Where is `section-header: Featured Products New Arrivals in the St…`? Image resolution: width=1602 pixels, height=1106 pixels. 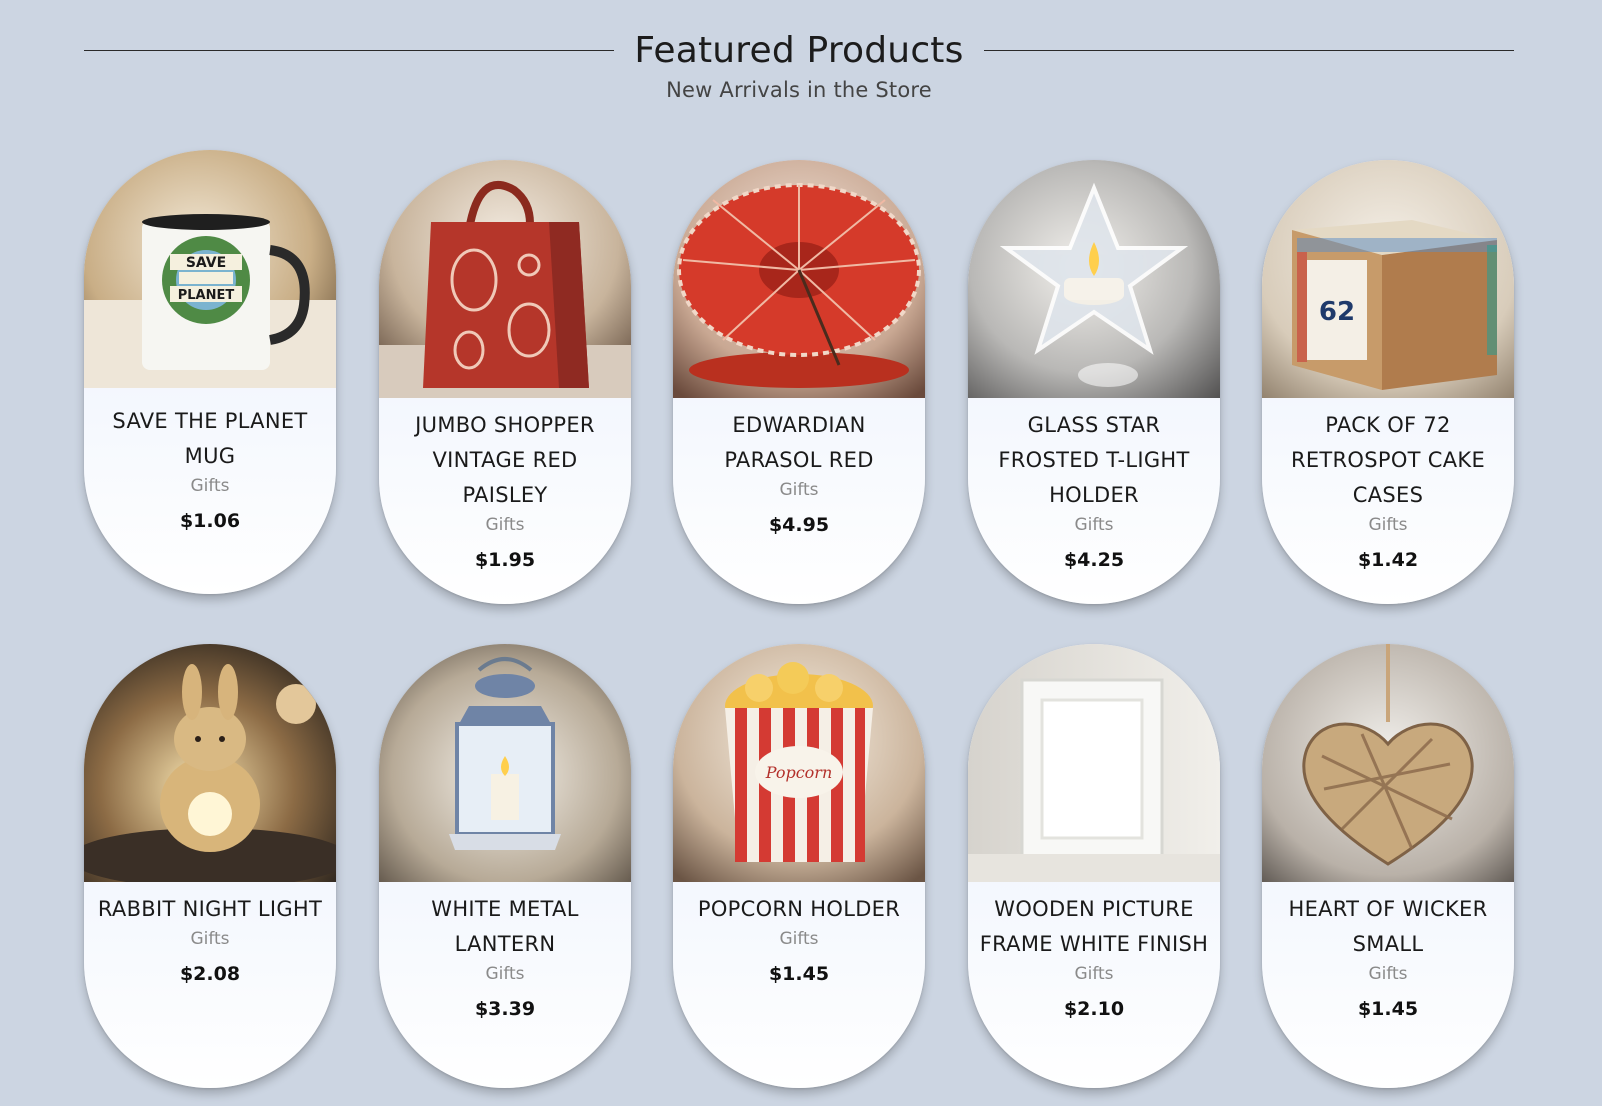 section-header: Featured Products New Arrivals in the St… is located at coordinates (799, 72).